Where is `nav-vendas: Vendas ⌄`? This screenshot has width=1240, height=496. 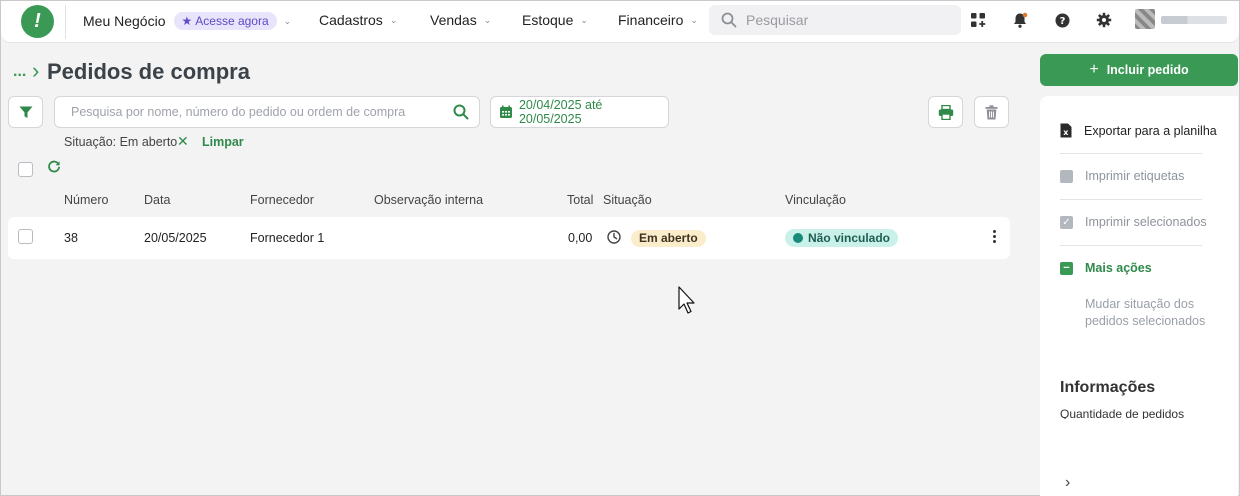
nav-vendas: Vendas ⌄ is located at coordinates (460, 20).